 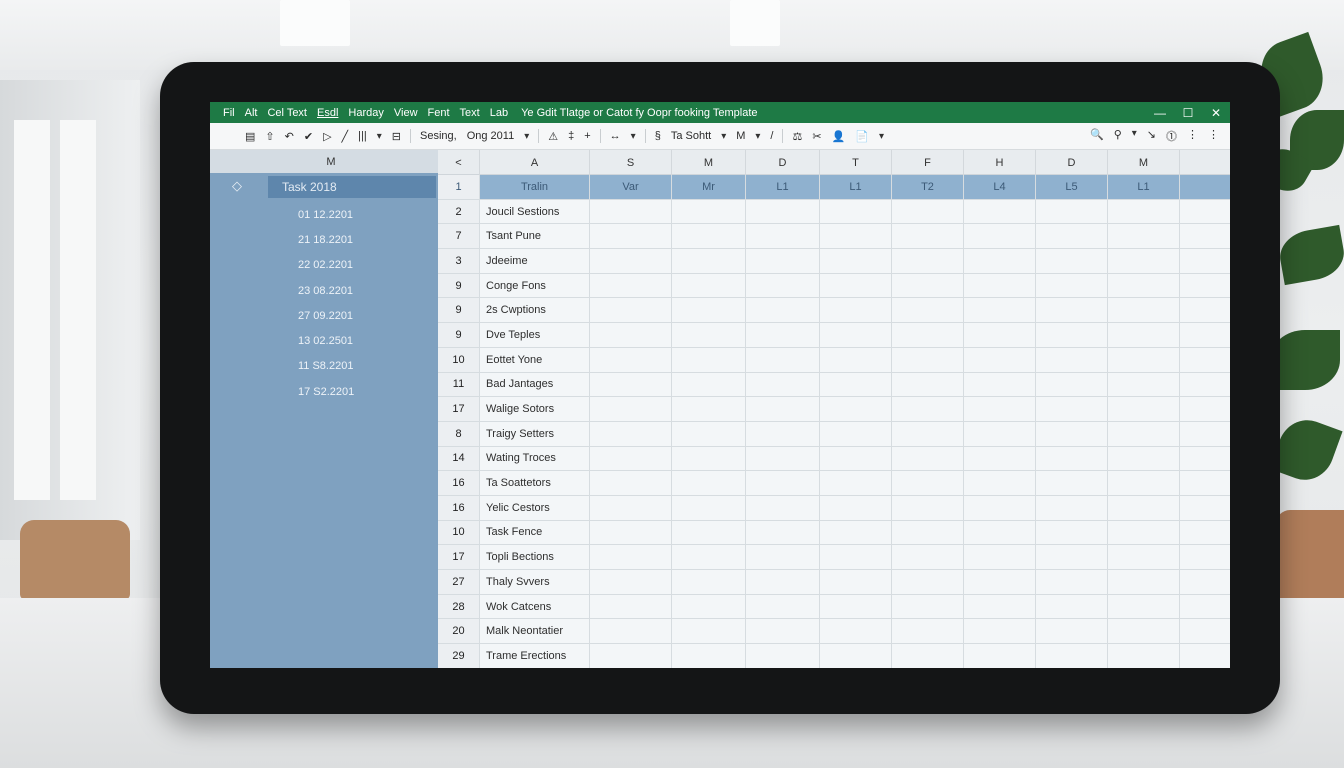 I want to click on sidebar-item: 17 S2.2201, so click(x=324, y=391).